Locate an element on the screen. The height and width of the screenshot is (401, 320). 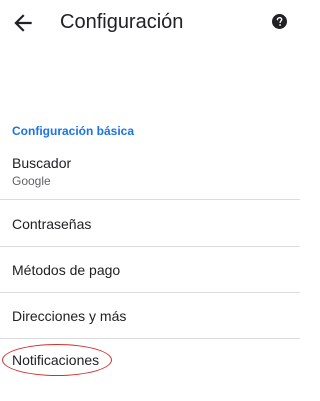
back-button is located at coordinates (23, 23).